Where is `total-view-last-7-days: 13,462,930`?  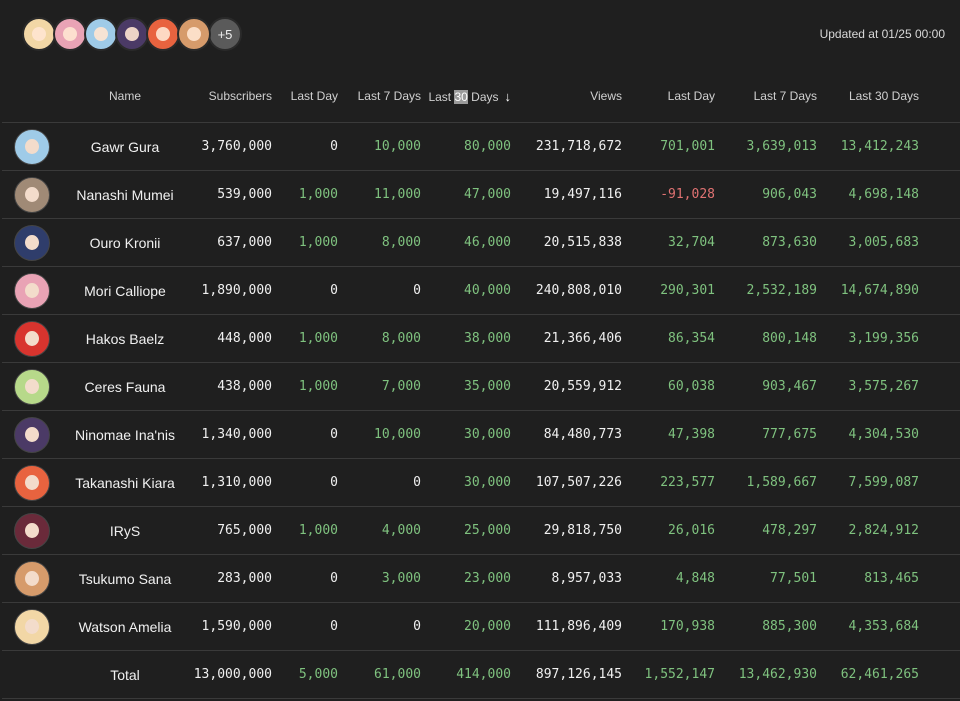
total-view-last-7-days: 13,462,930 is located at coordinates (766, 674).